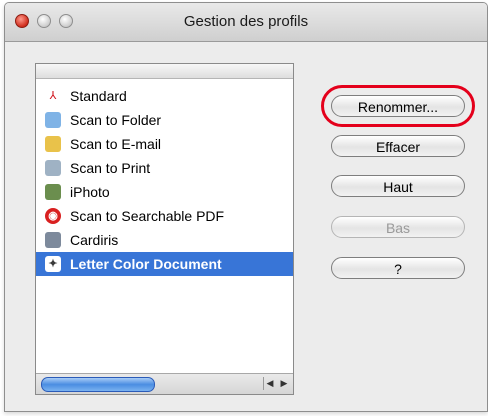  Describe the element at coordinates (164, 96) in the screenshot. I see `list-item: ⅄ Standard` at that location.